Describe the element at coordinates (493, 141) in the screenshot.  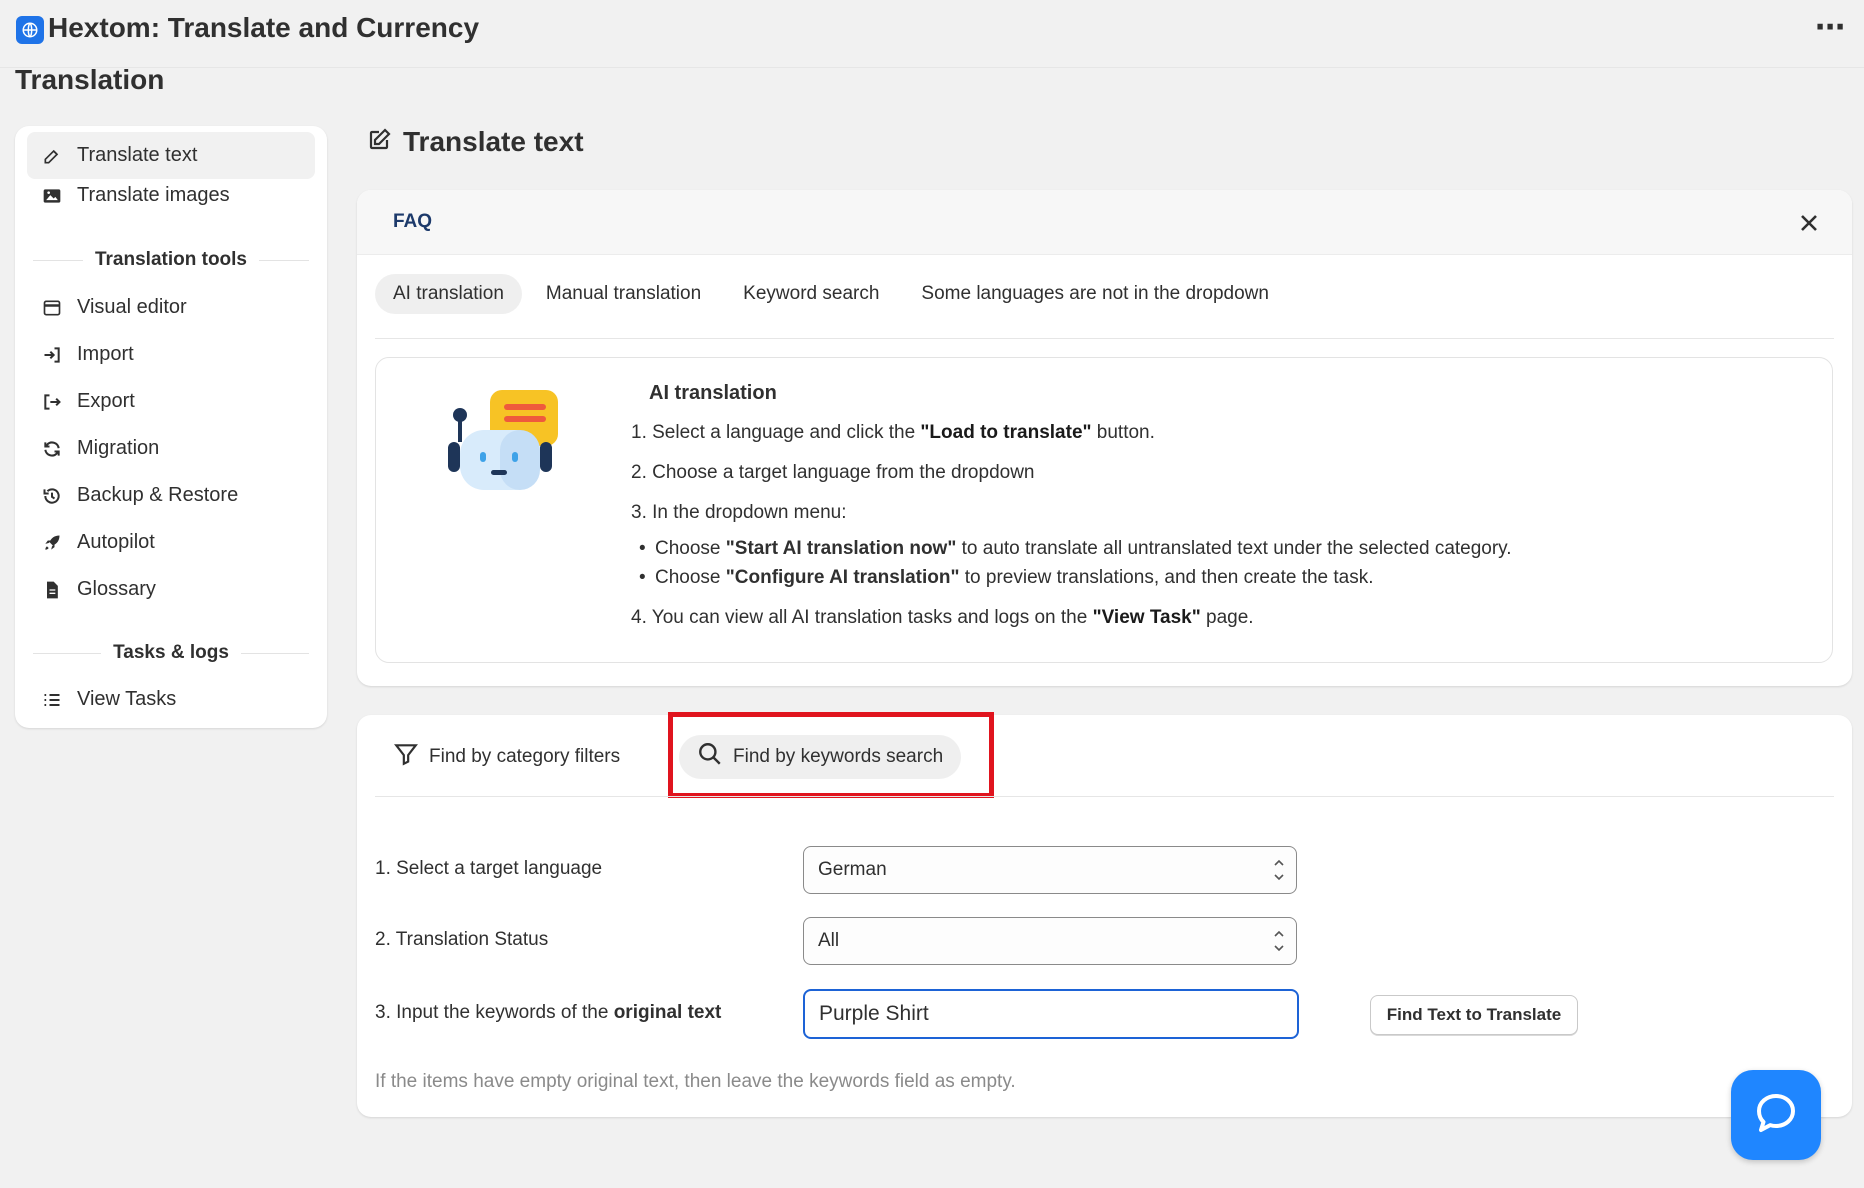
I see `main-title: Translate text` at that location.